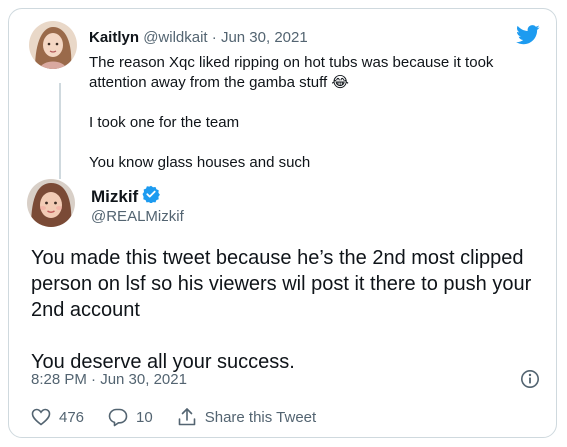  Describe the element at coordinates (72, 417) in the screenshot. I see `like-count: 476` at that location.